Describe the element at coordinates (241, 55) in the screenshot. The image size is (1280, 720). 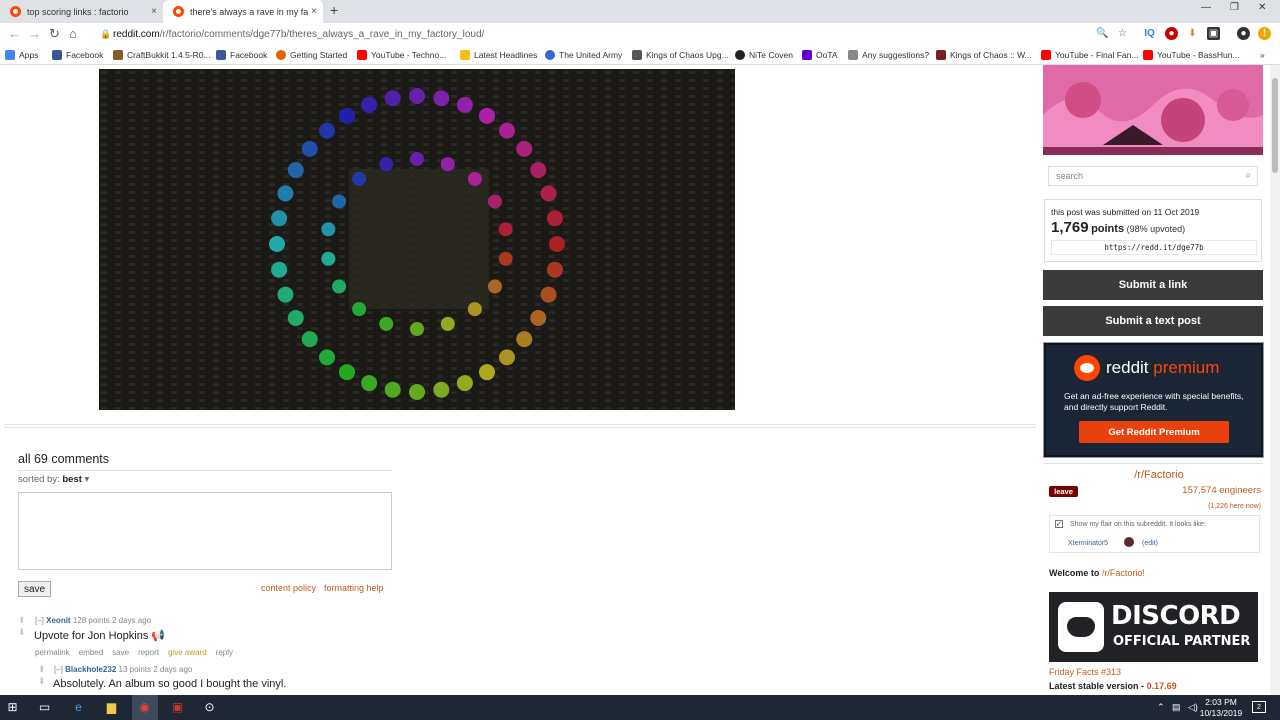
I see `bookmark-facebook-2: Facebook` at that location.